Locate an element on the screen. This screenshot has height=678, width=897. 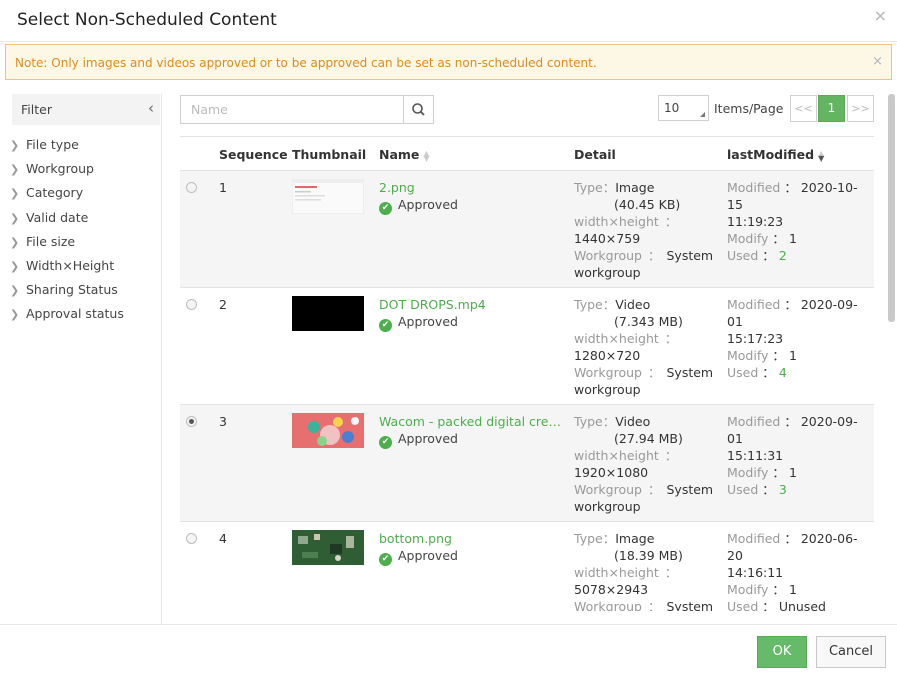
row-name-cell: bottom.png ✔ Approved is located at coordinates (470, 548).